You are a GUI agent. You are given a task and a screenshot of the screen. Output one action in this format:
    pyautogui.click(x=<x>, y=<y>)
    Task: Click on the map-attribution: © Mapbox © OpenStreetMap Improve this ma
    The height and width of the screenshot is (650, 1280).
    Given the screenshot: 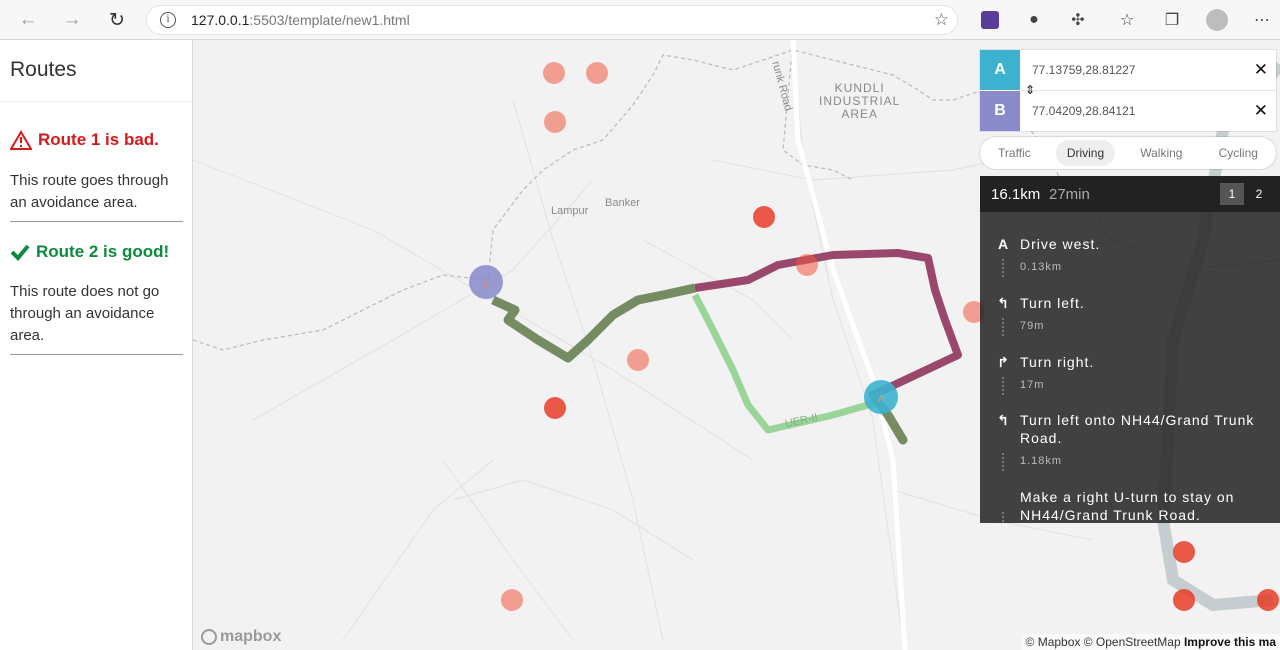 What is the action you would take?
    pyautogui.click(x=1150, y=642)
    